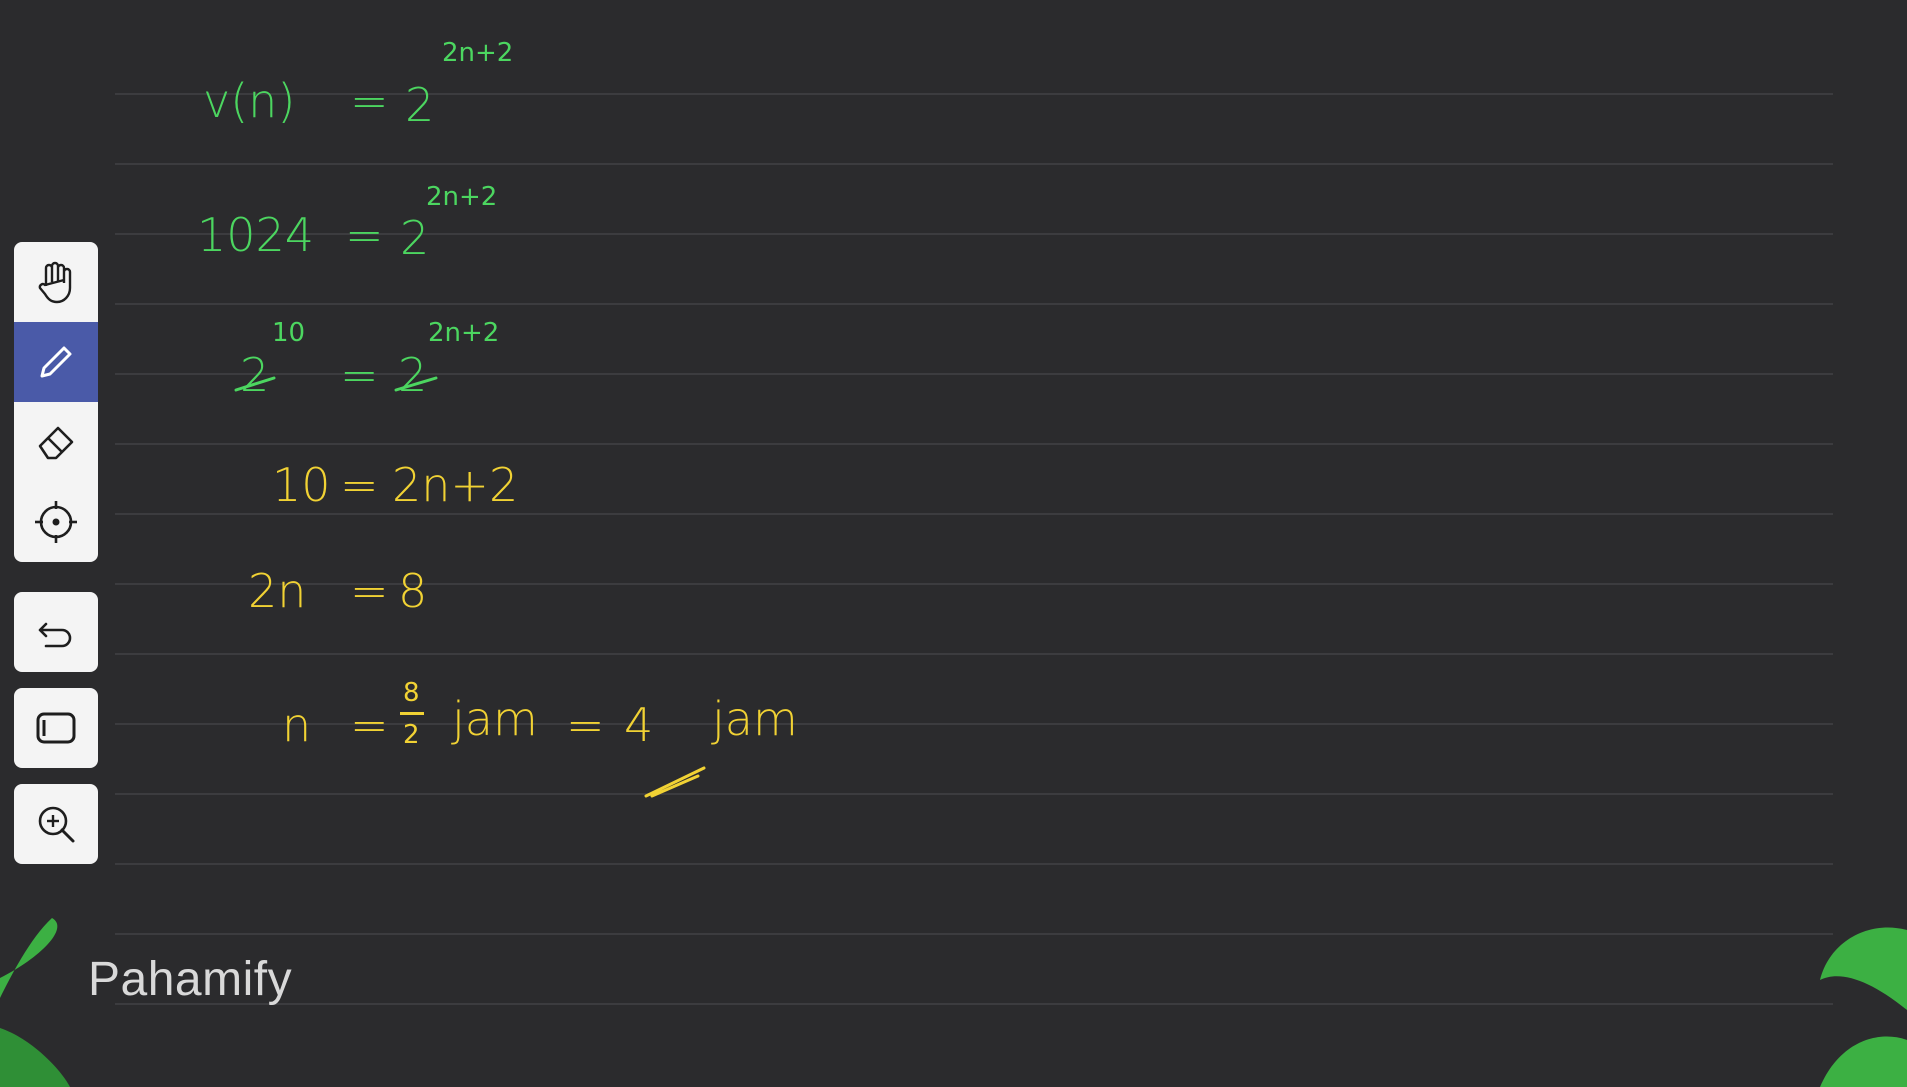 The width and height of the screenshot is (1907, 1087). Describe the element at coordinates (301, 485) in the screenshot. I see `eq4-lhs: 10` at that location.